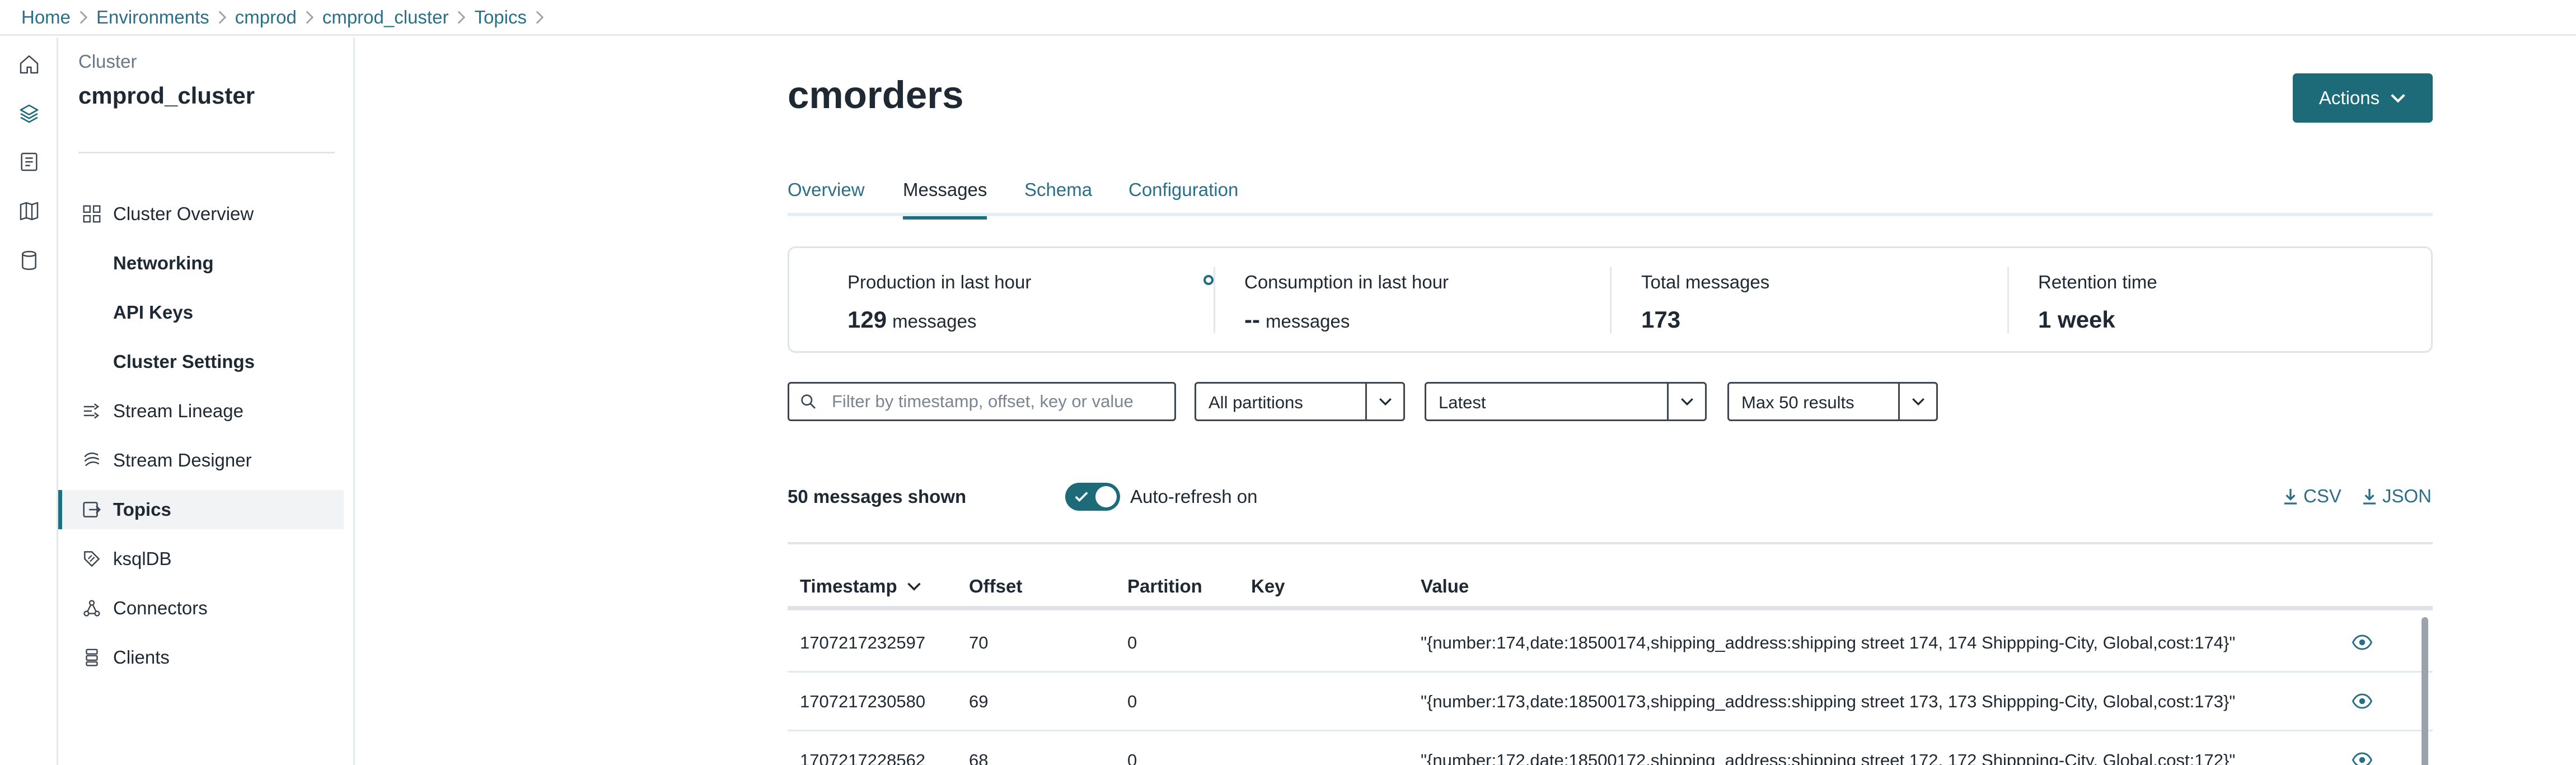 This screenshot has height=765, width=2576. I want to click on partition-select: All partitions, so click(1300, 402).